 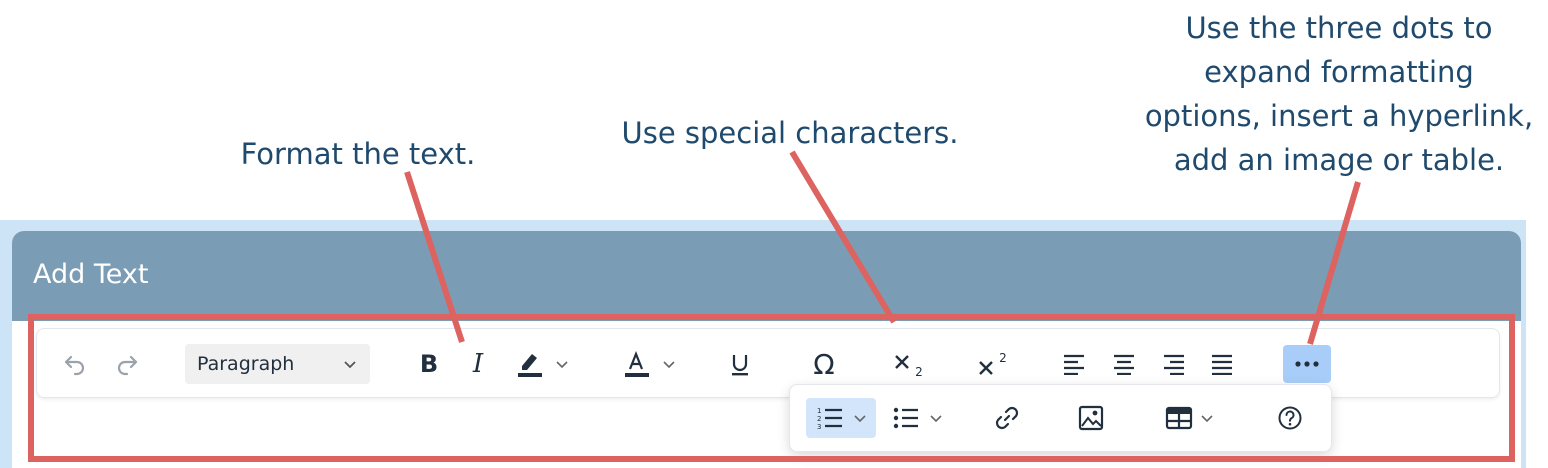 What do you see at coordinates (902, 362) in the screenshot?
I see `subscript-icon` at bounding box center [902, 362].